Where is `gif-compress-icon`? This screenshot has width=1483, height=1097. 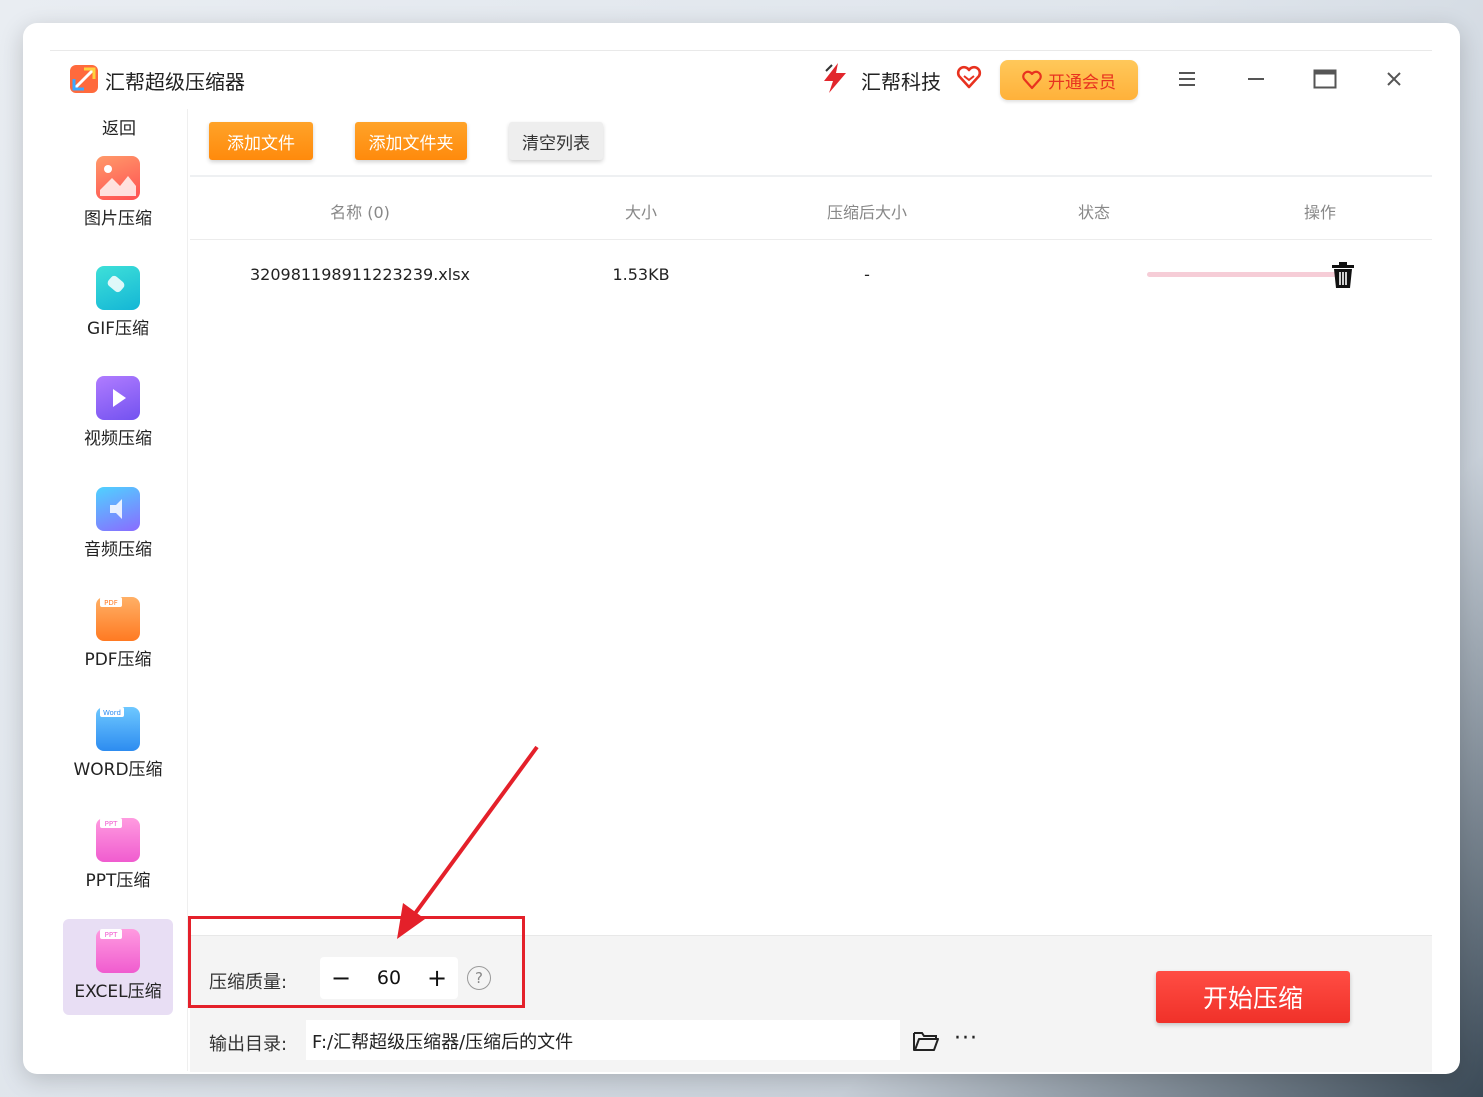
gif-compress-icon is located at coordinates (118, 288).